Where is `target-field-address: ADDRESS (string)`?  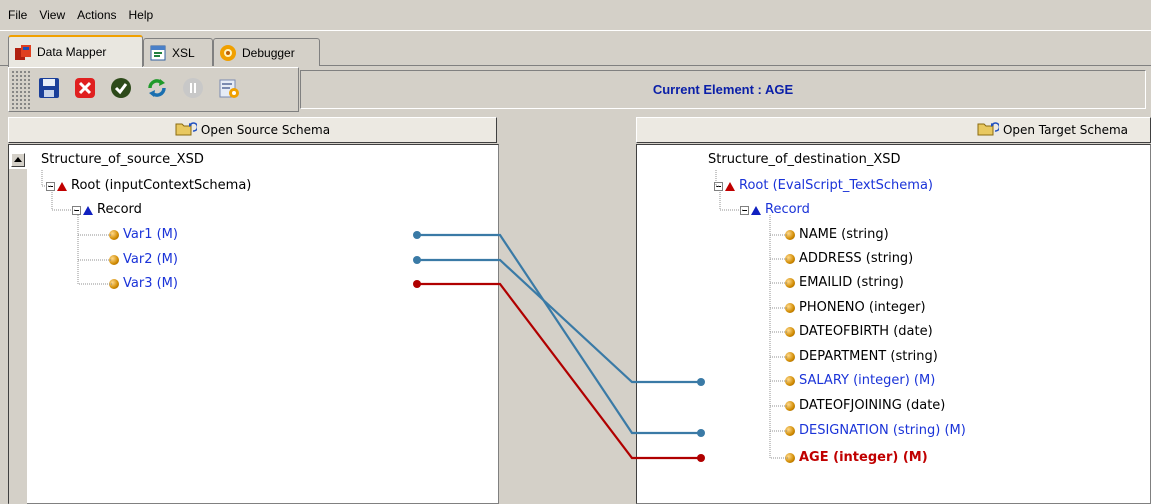 target-field-address: ADDRESS (string) is located at coordinates (849, 259).